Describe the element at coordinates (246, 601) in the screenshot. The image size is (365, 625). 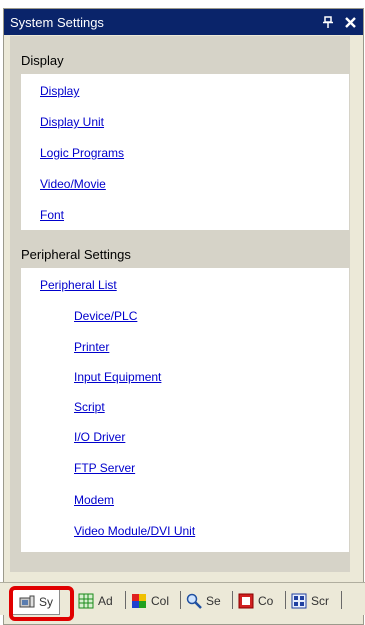
I see `component-icon` at that location.